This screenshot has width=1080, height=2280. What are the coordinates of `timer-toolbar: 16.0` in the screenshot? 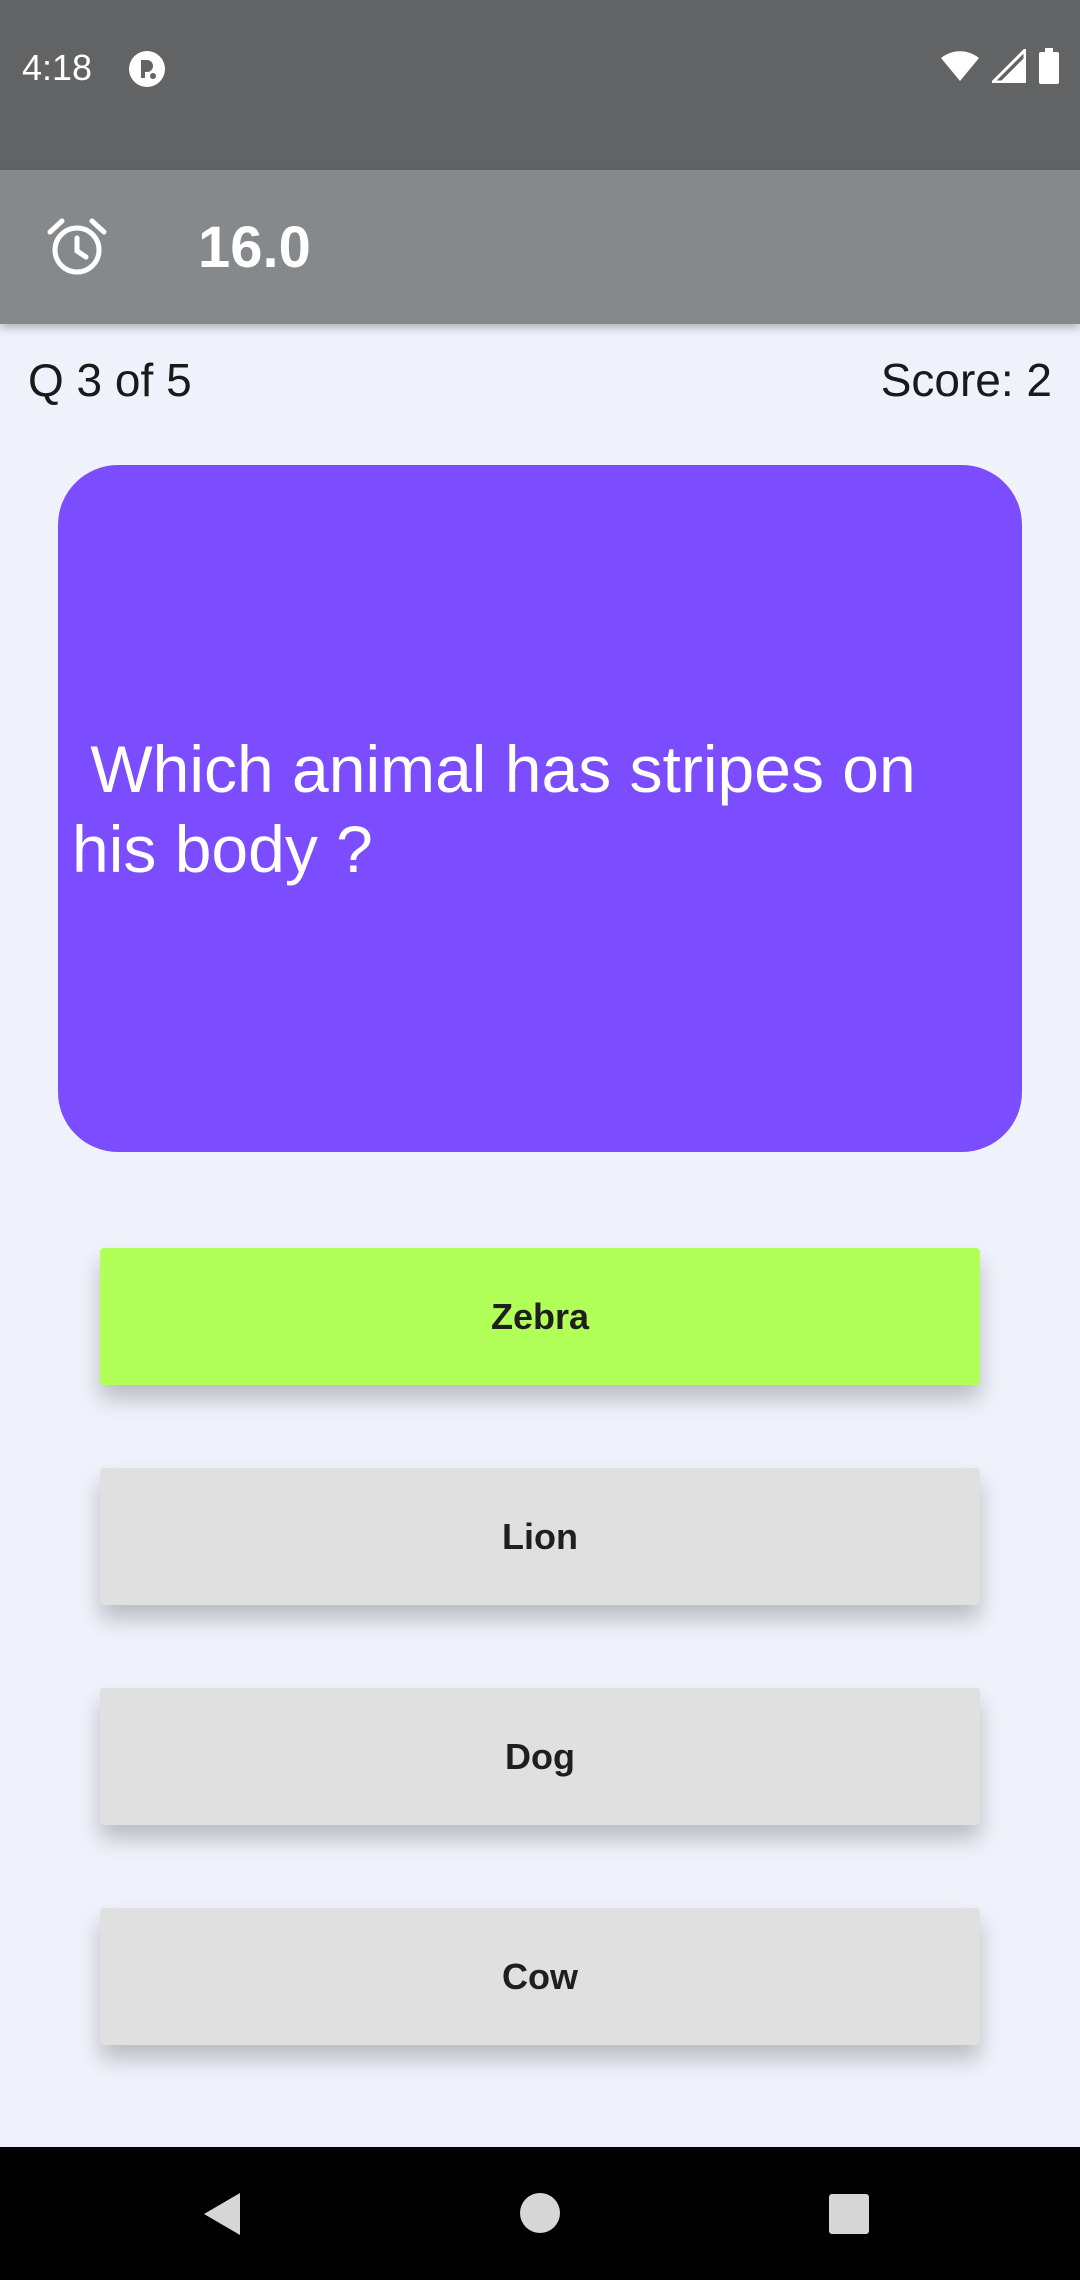 It's located at (540, 247).